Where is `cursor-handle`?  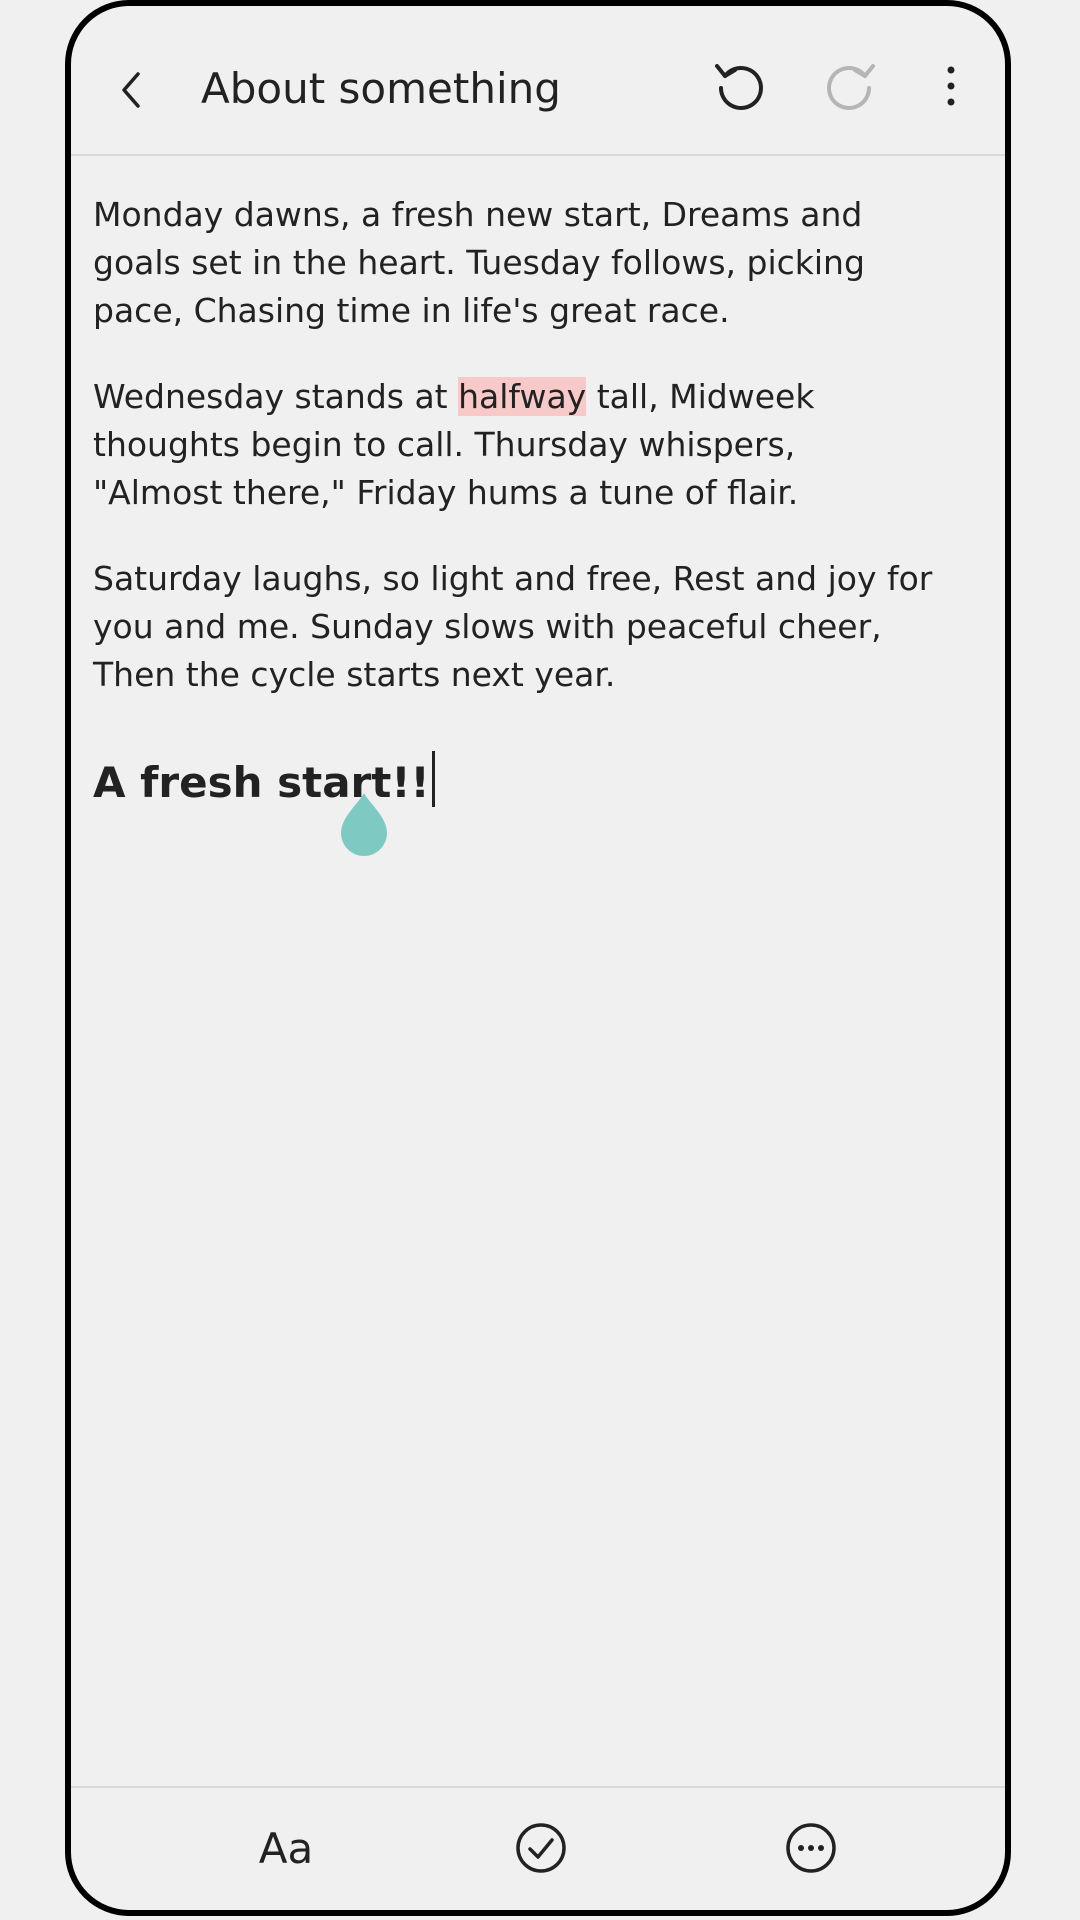
cursor-handle is located at coordinates (364, 824).